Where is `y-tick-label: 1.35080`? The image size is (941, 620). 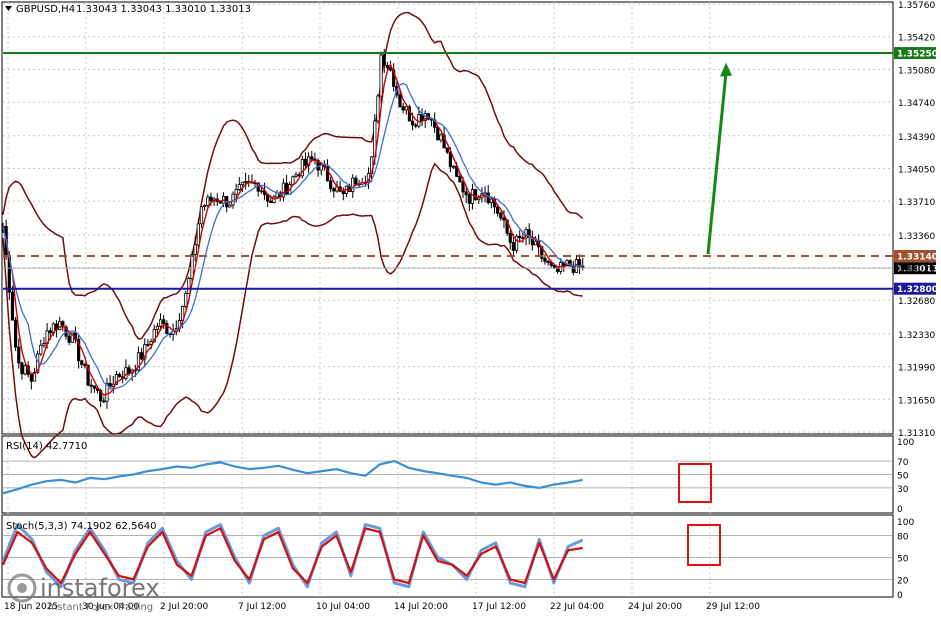
y-tick-label: 1.35080 is located at coordinates (916, 71).